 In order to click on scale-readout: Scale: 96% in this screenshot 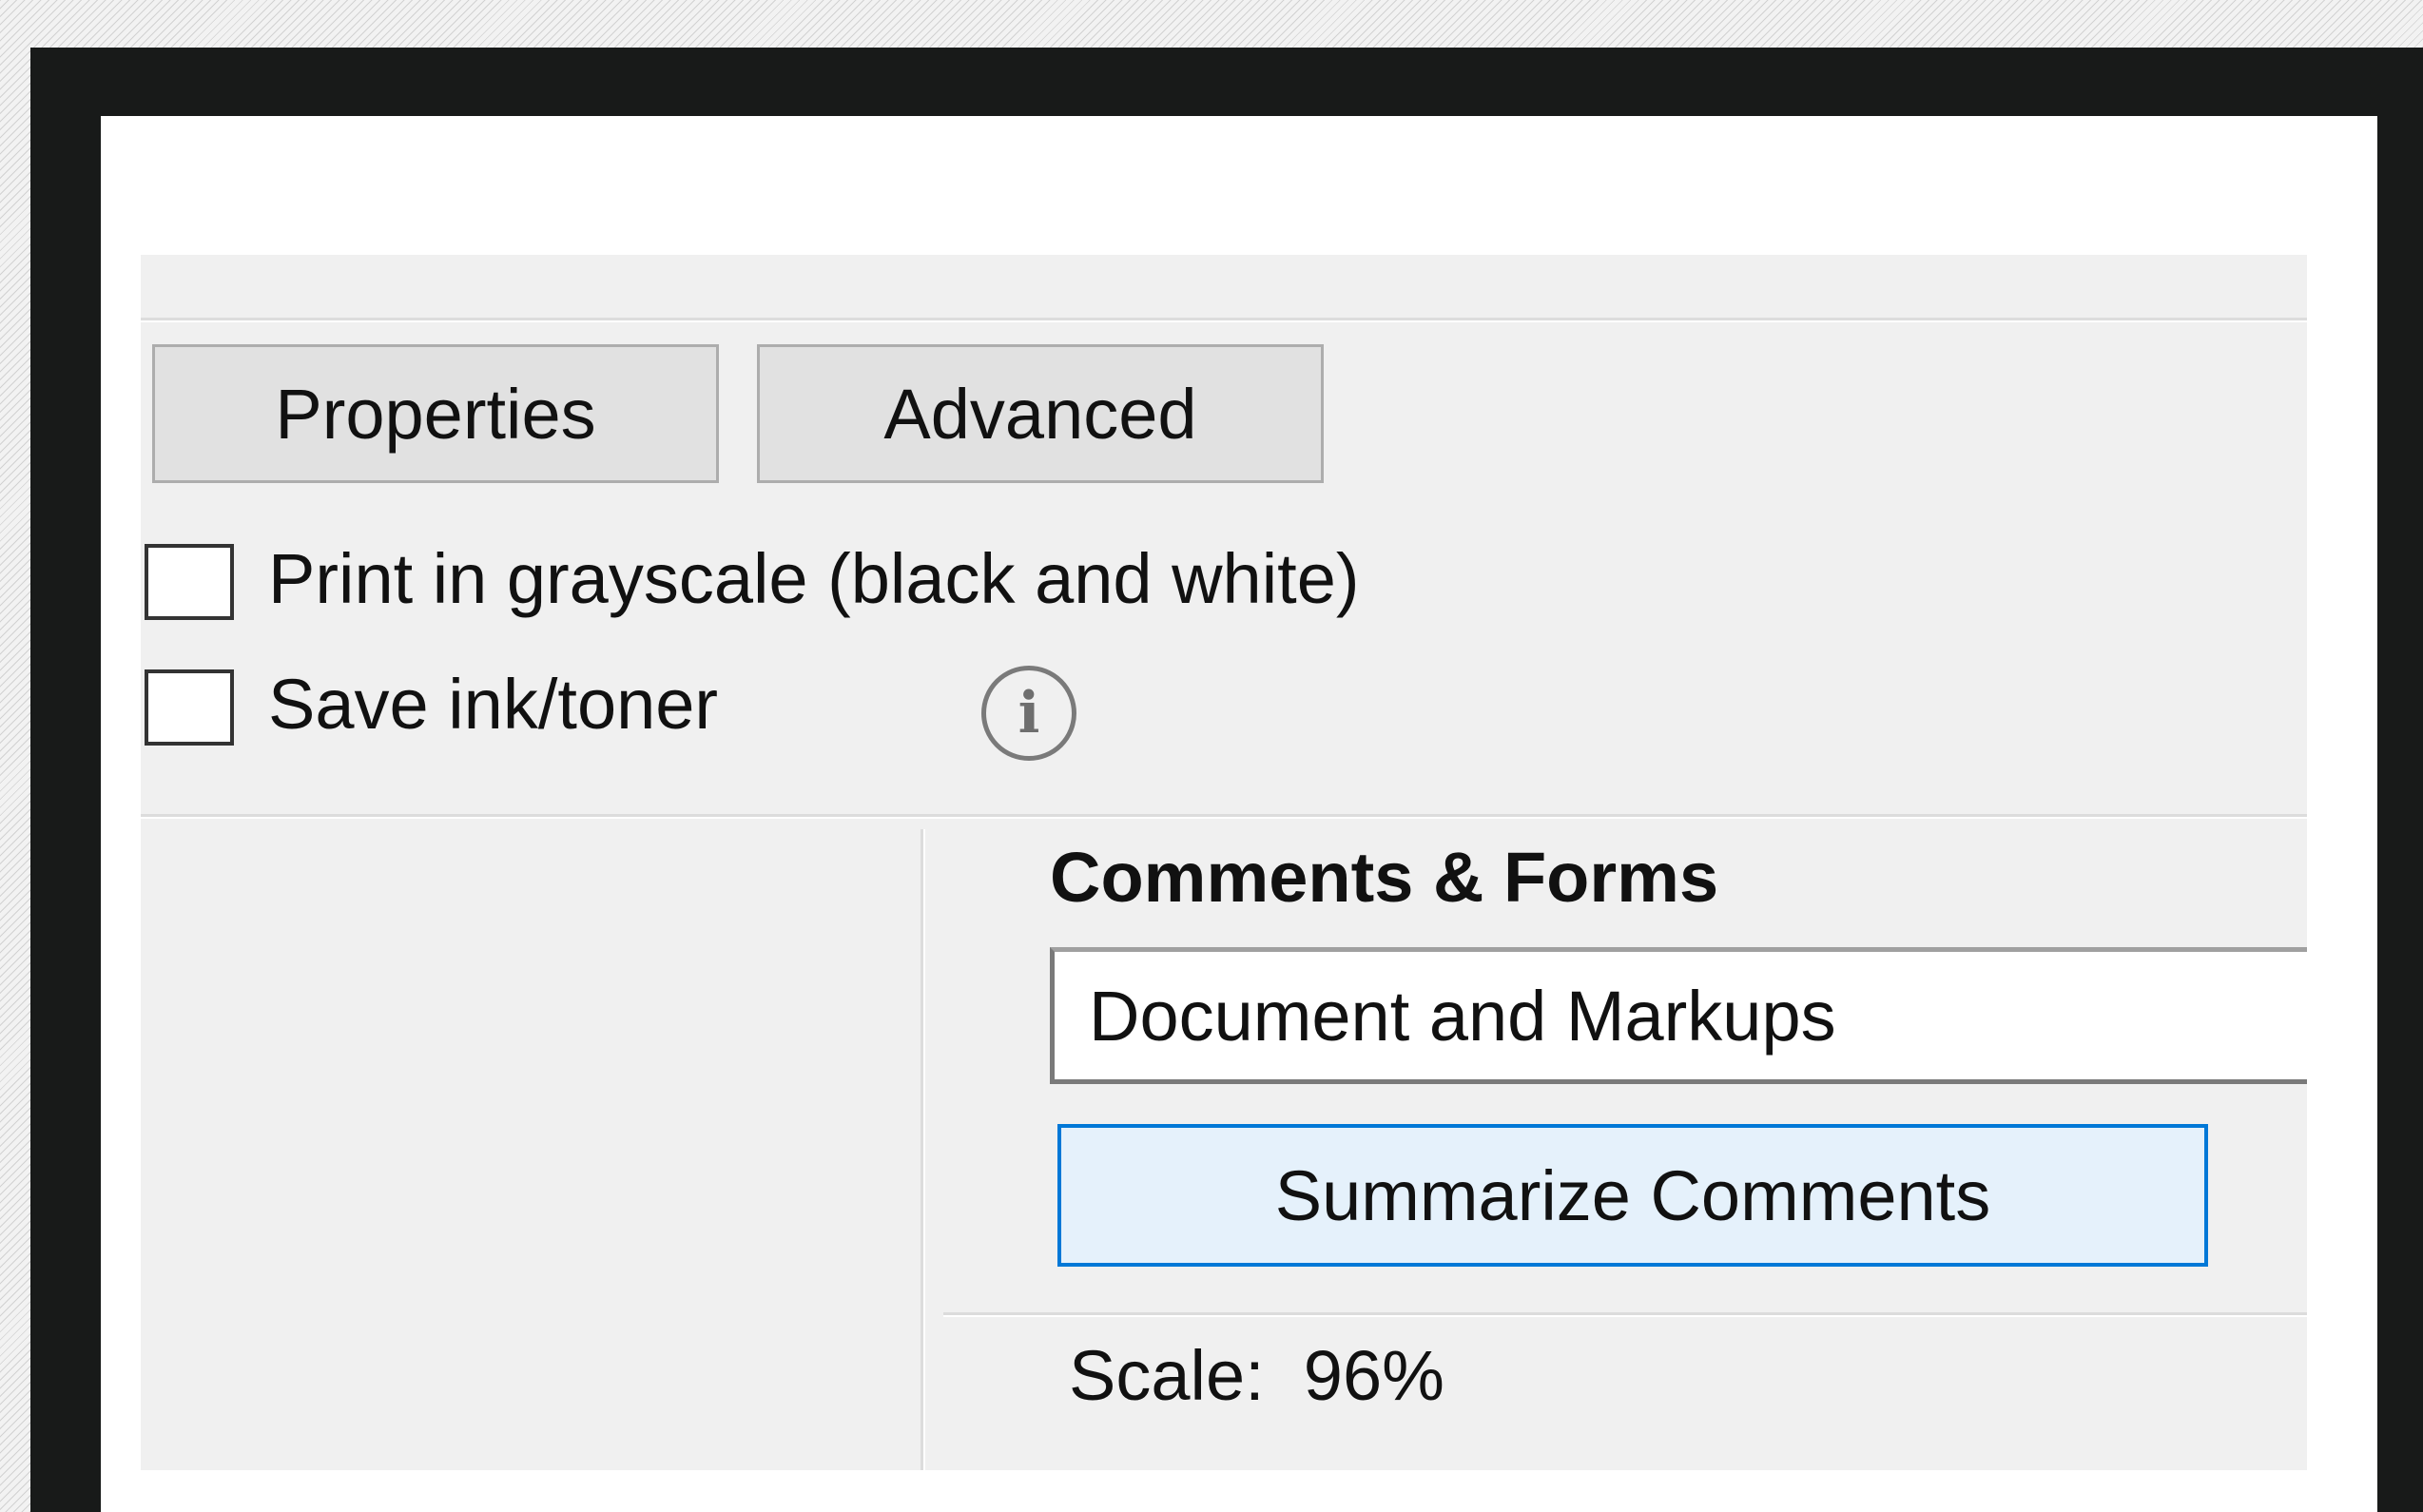, I will do `click(1256, 1376)`.